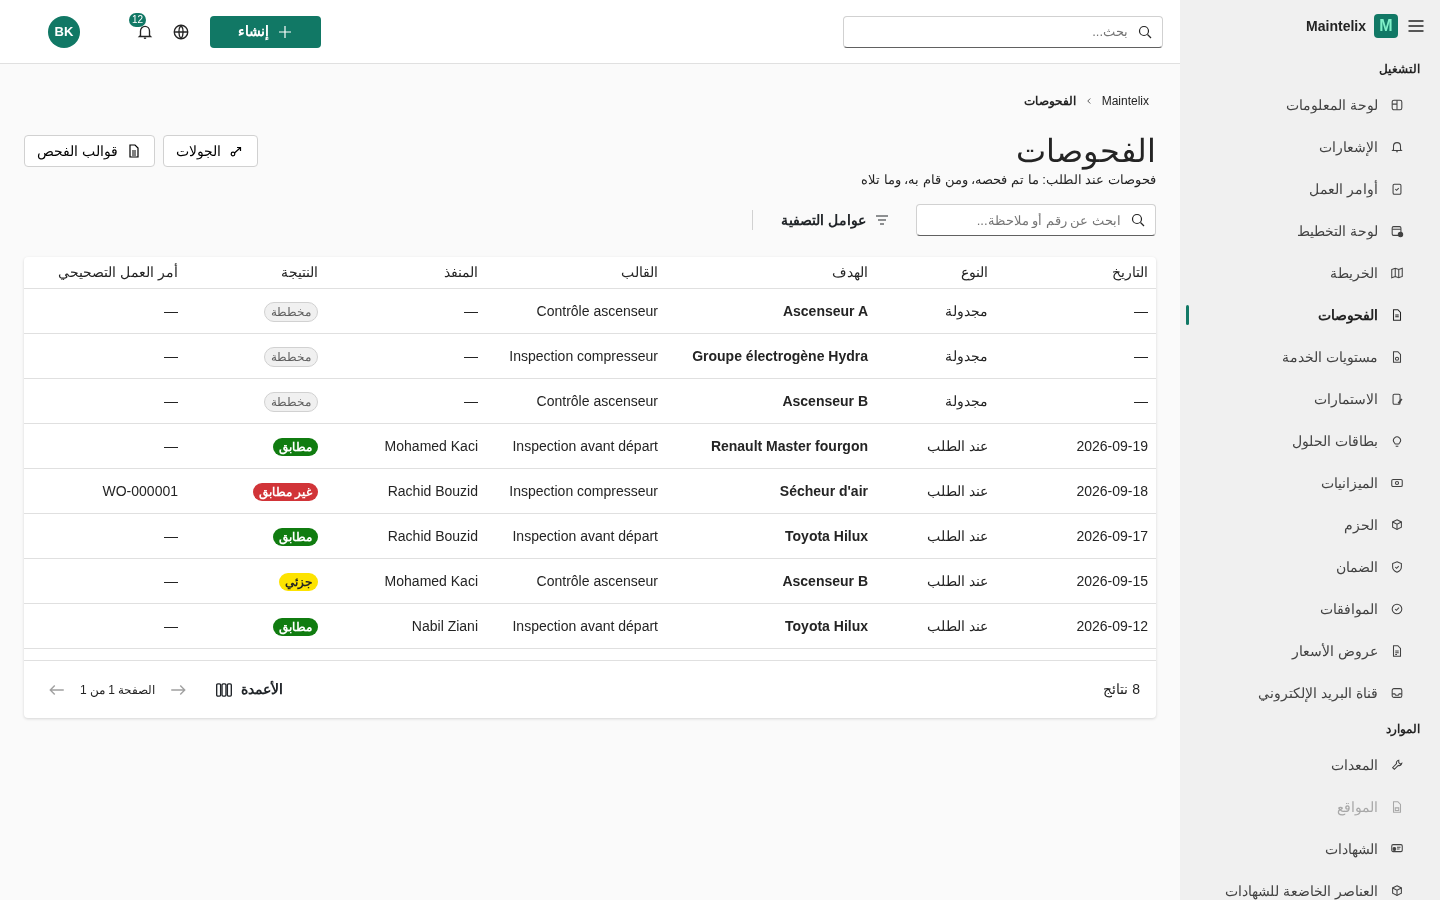 This screenshot has height=900, width=1440. Describe the element at coordinates (1187, 315) in the screenshot. I see `active-indicator` at that location.